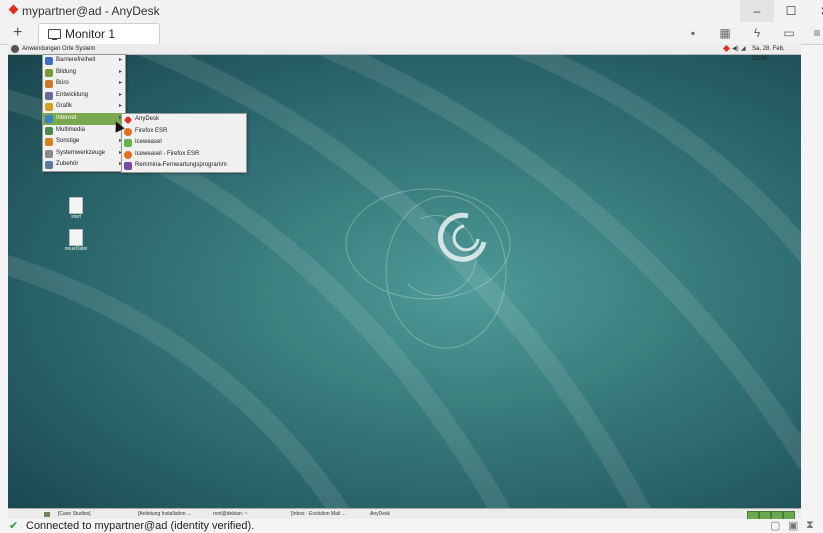 The width and height of the screenshot is (823, 533). I want to click on menu-item-label: Remmina-Fernwartungsprogramm, so click(181, 165).